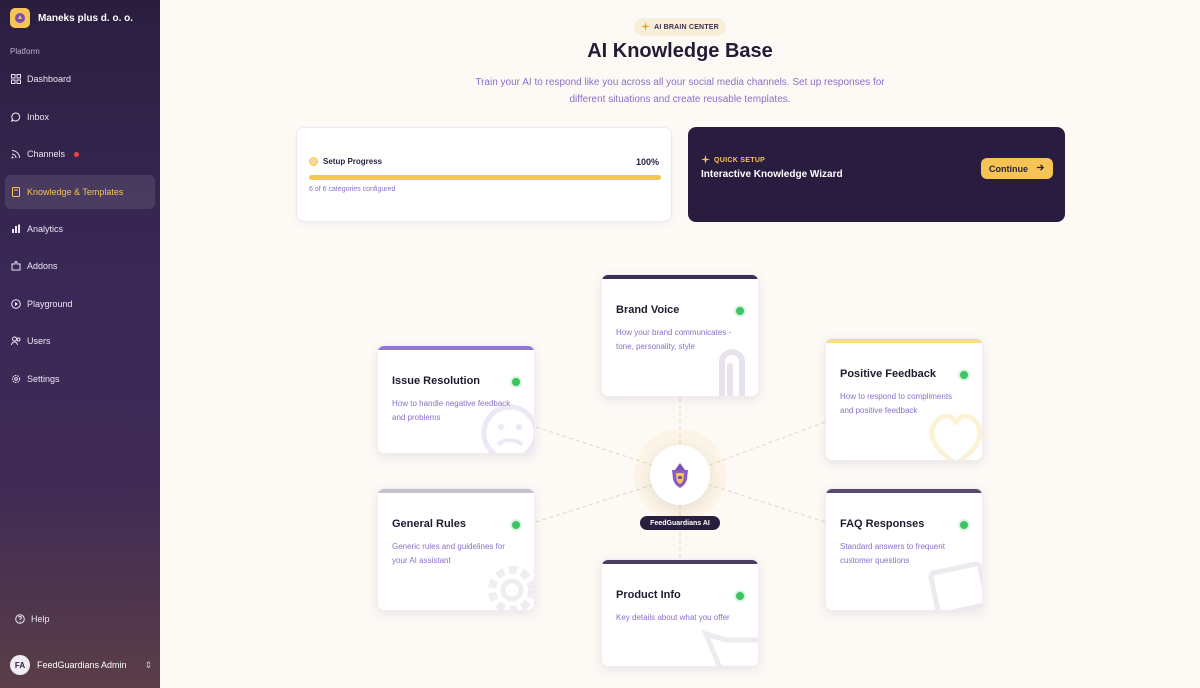 Image resolution: width=1200 pixels, height=688 pixels. I want to click on continue-button-label: Continue, so click(1008, 168).